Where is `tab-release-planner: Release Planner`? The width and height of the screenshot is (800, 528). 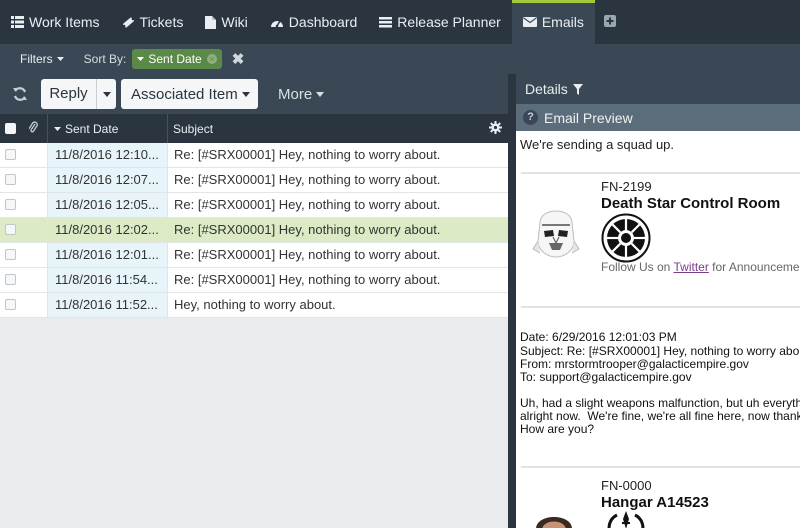
tab-release-planner: Release Planner is located at coordinates (440, 22).